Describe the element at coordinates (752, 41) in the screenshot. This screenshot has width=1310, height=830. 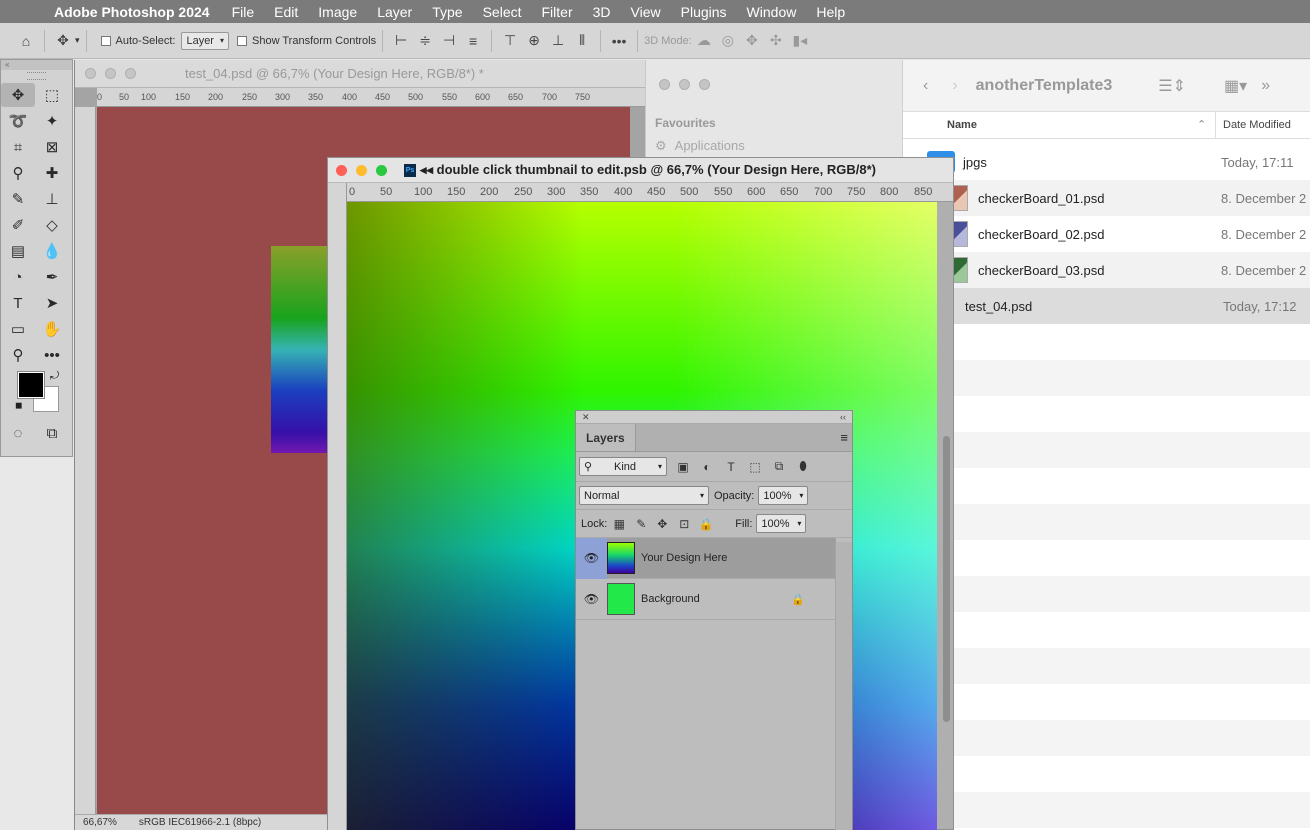
I see `pan-3d-icon: ✥` at that location.